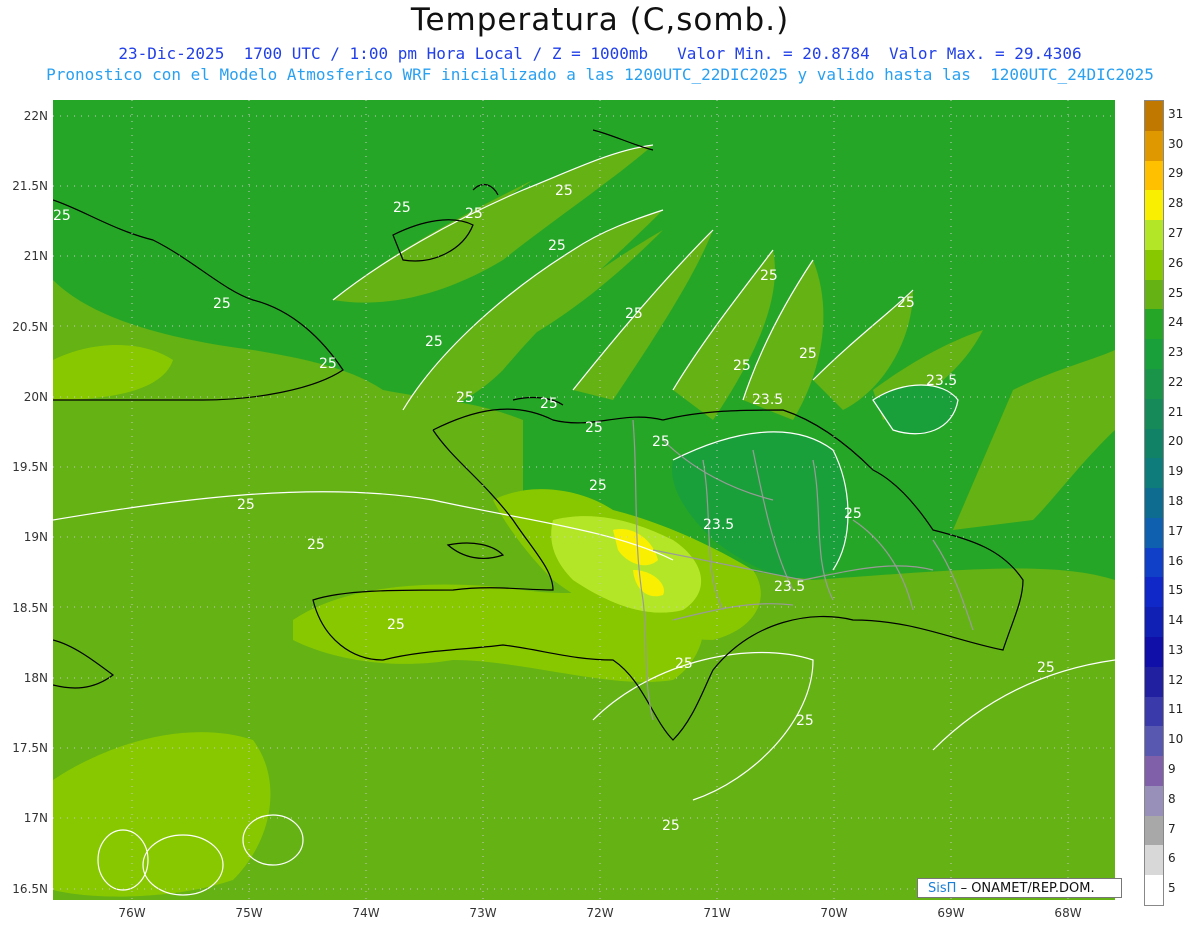  I want to click on onamet-logo: SisΠ – ONAMET/REP.DOM., so click(1019, 888).